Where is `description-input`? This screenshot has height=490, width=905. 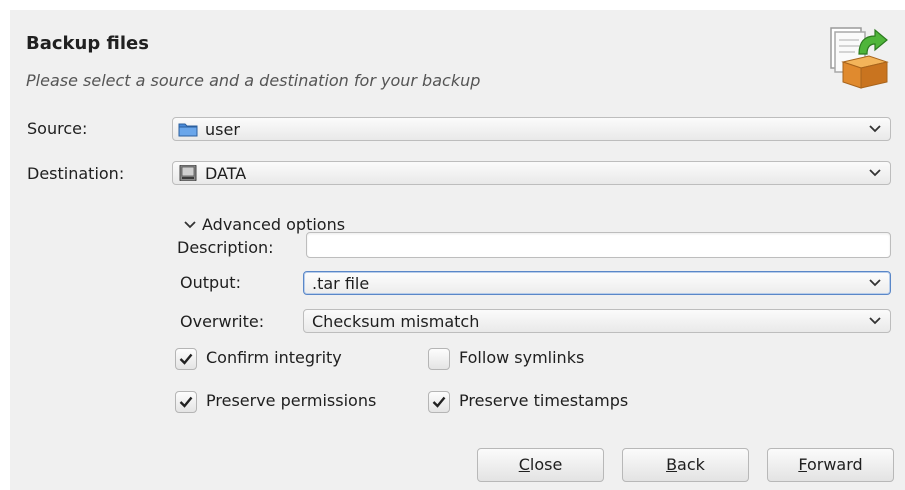
description-input is located at coordinates (598, 245).